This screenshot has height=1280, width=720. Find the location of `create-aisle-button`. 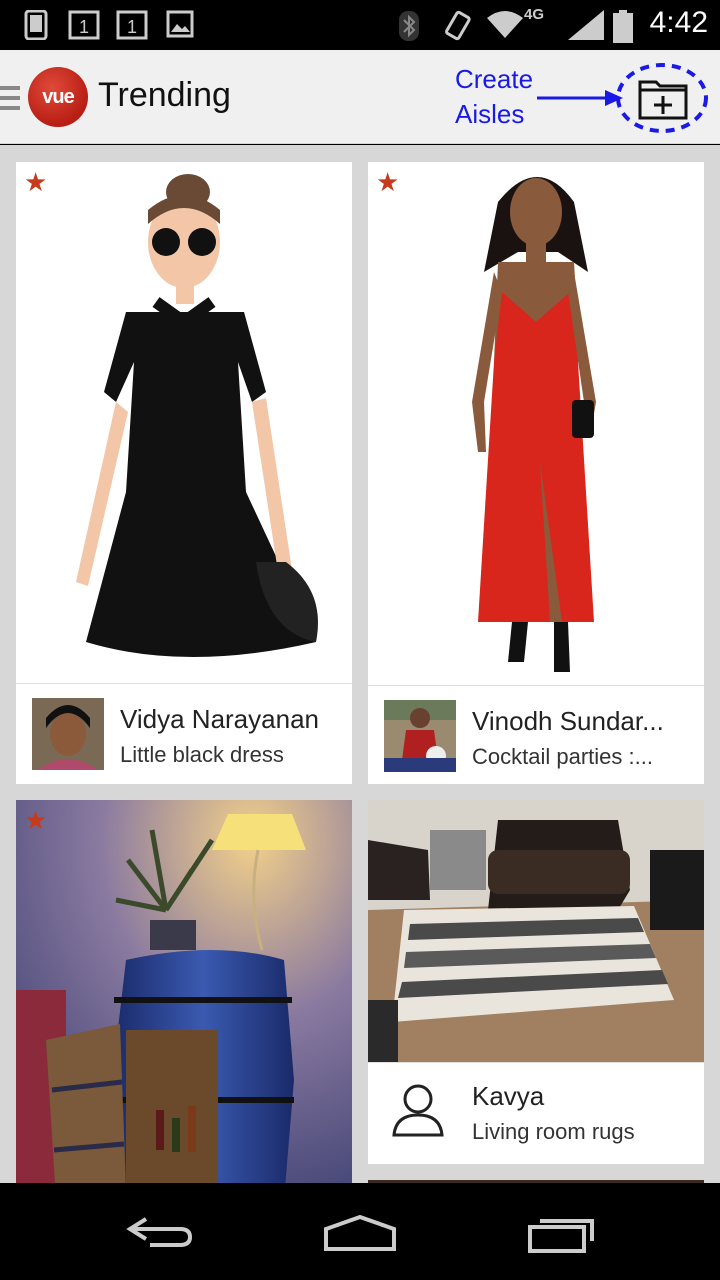

create-aisle-button is located at coordinates (662, 98).